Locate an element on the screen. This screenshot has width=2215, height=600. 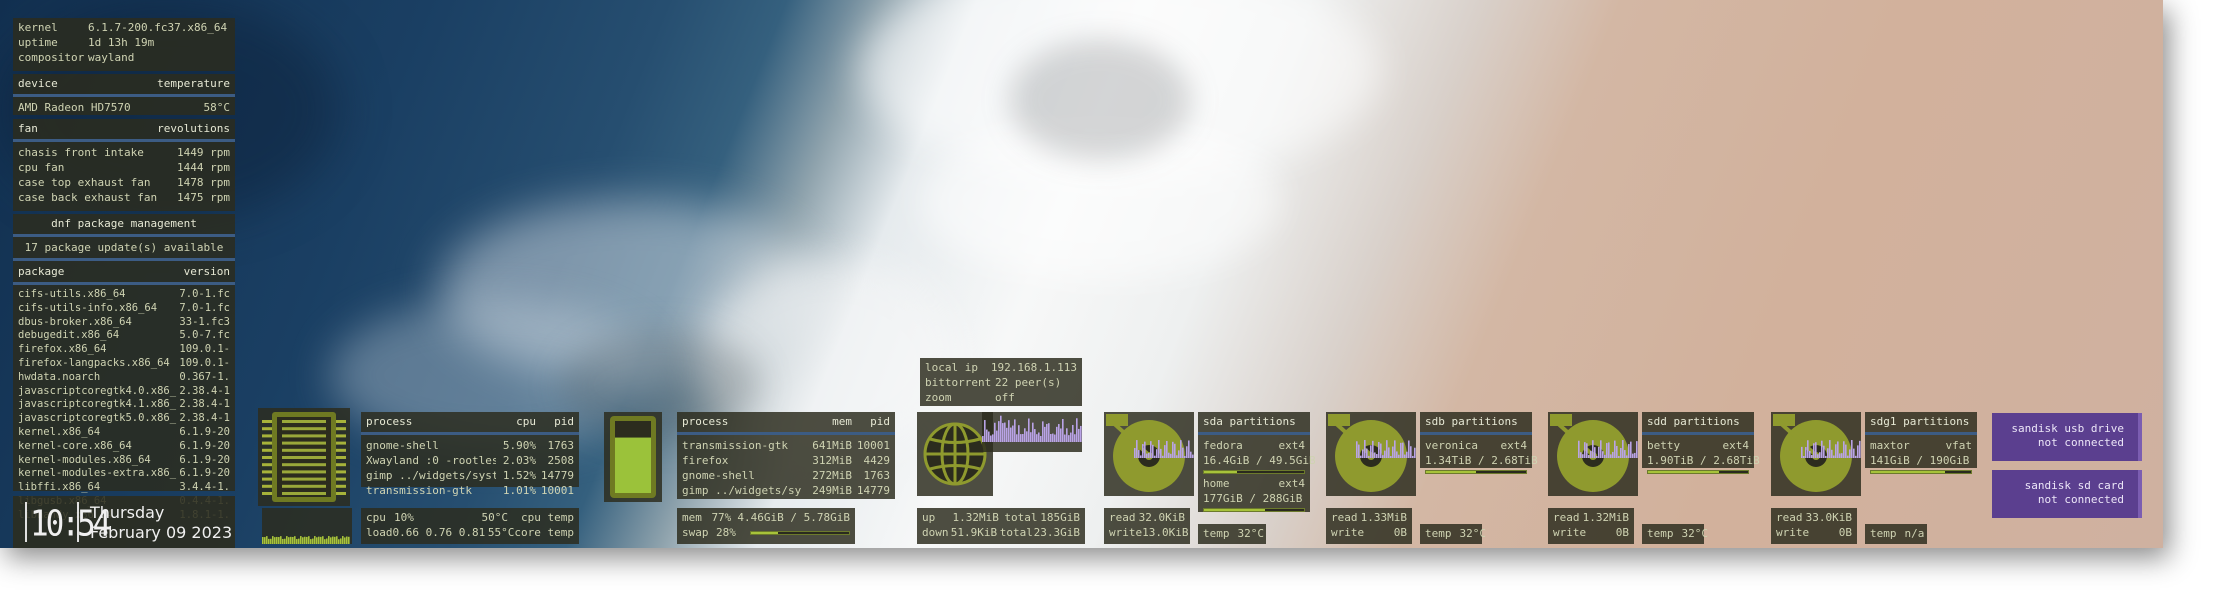
network-row-value: 192.168.1.113 is located at coordinates (1033, 367).